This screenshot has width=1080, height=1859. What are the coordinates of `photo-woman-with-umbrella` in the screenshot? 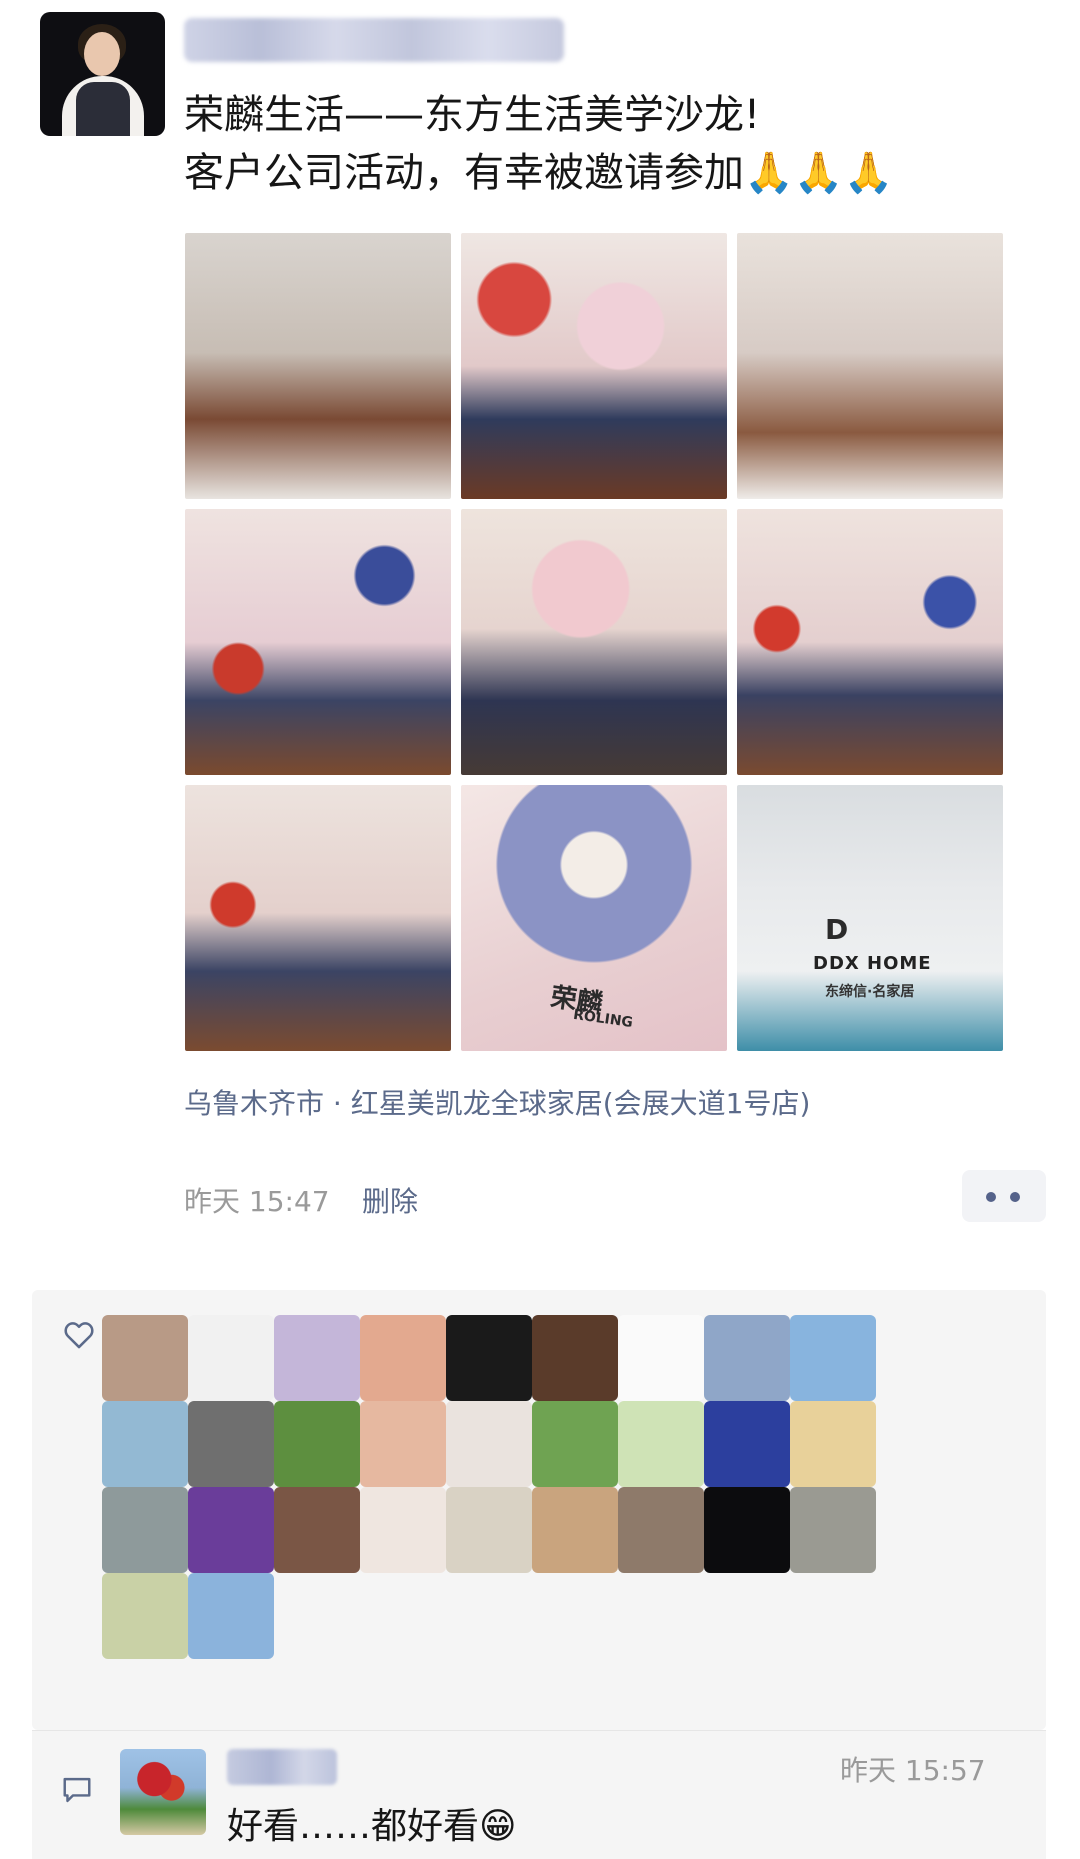 It's located at (870, 366).